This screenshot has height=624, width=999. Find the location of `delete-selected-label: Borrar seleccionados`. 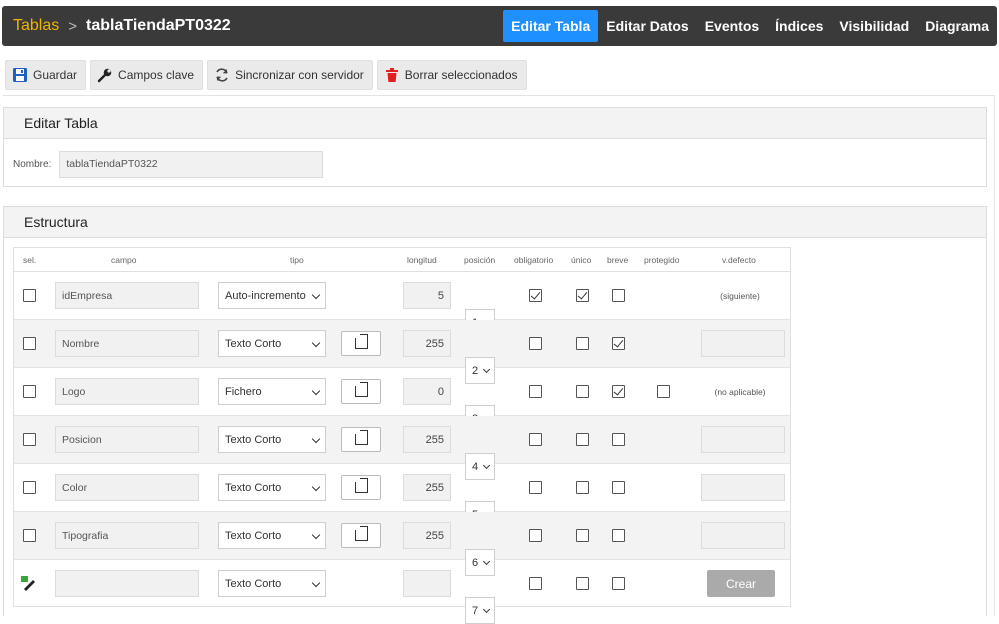

delete-selected-label: Borrar seleccionados is located at coordinates (461, 75).